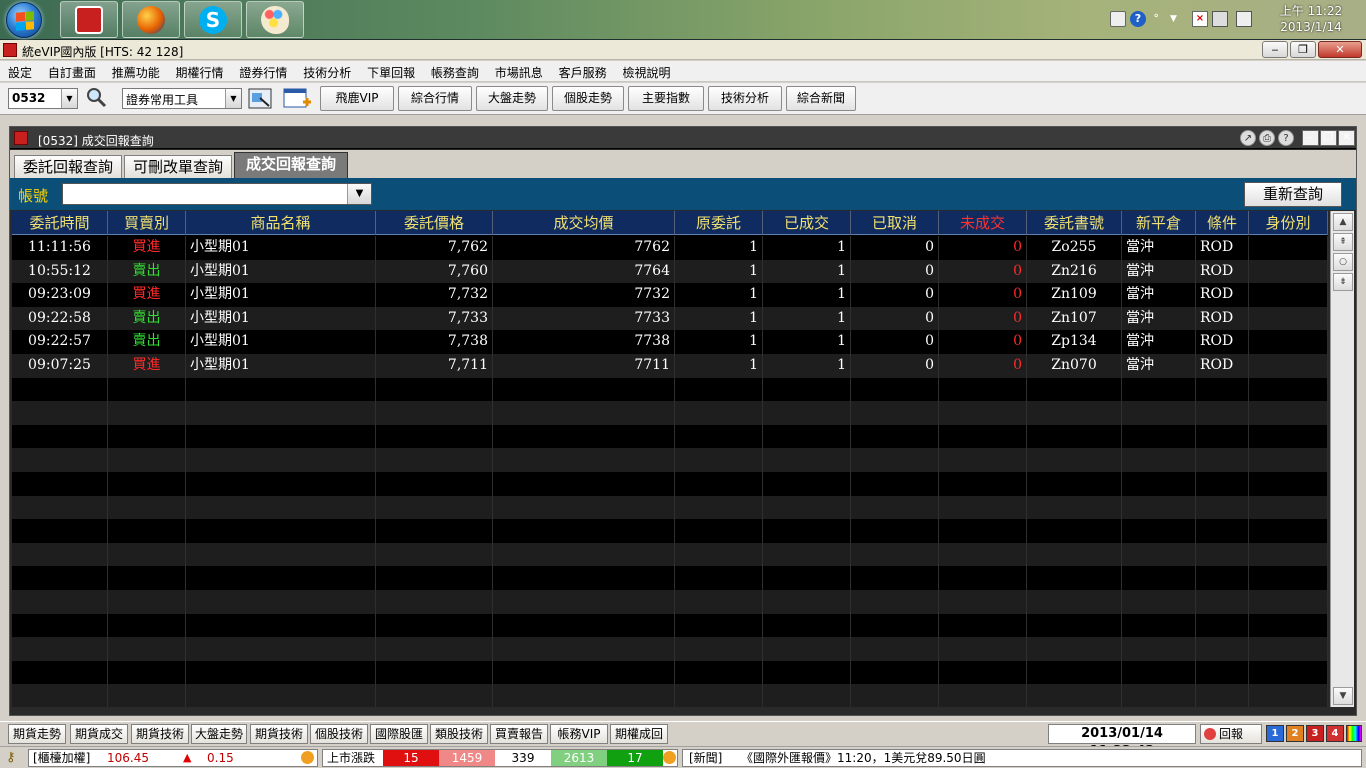 This screenshot has width=1366, height=768. What do you see at coordinates (1343, 262) in the screenshot?
I see `scroll-home-icon: ○` at bounding box center [1343, 262].